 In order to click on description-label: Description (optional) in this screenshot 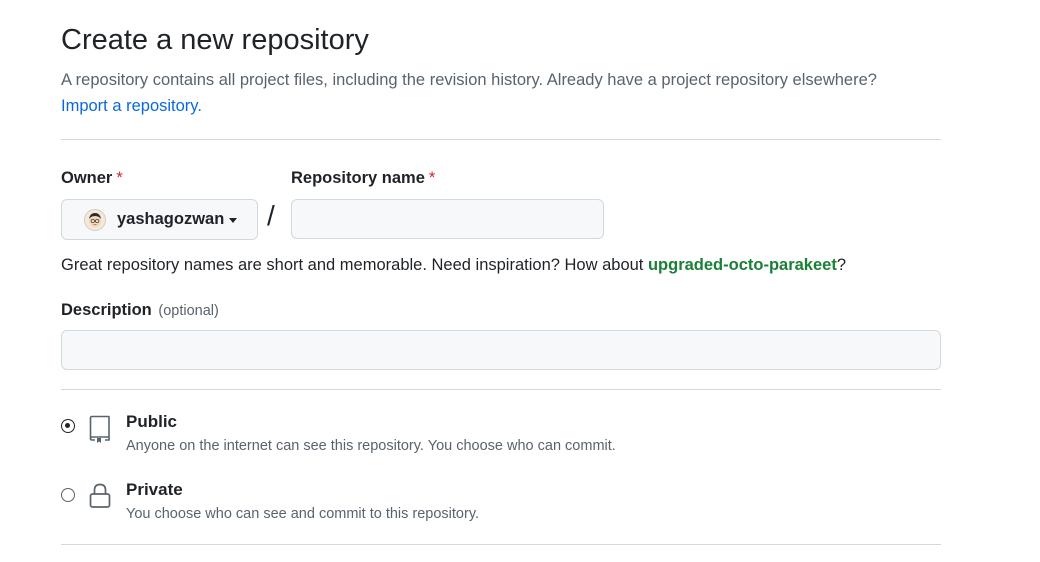, I will do `click(140, 310)`.